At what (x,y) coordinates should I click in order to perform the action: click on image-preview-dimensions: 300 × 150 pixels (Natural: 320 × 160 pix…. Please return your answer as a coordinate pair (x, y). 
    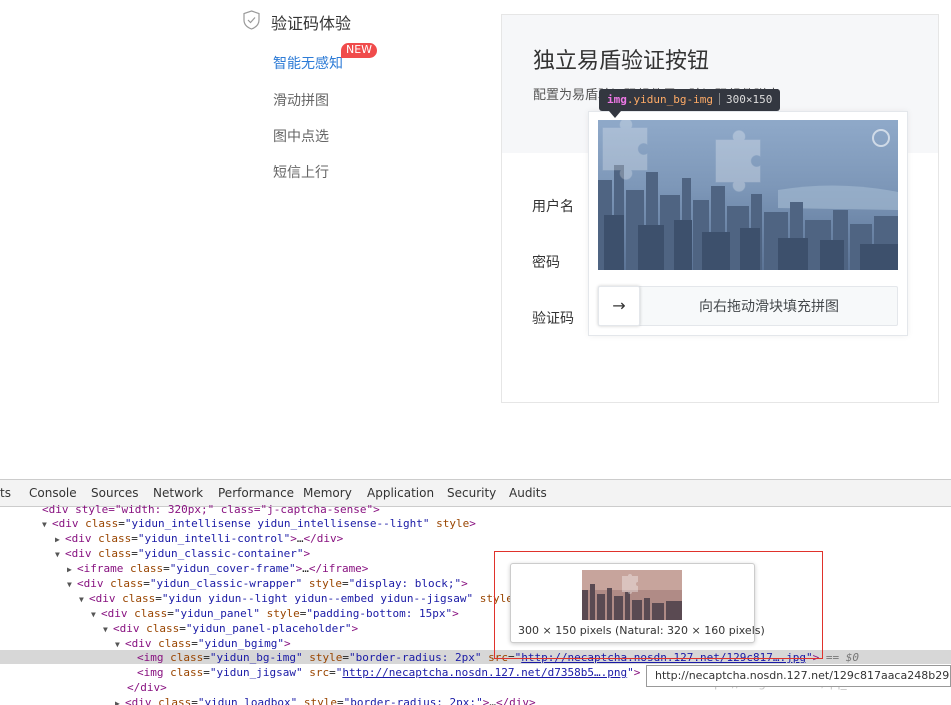
    Looking at the image, I should click on (641, 630).